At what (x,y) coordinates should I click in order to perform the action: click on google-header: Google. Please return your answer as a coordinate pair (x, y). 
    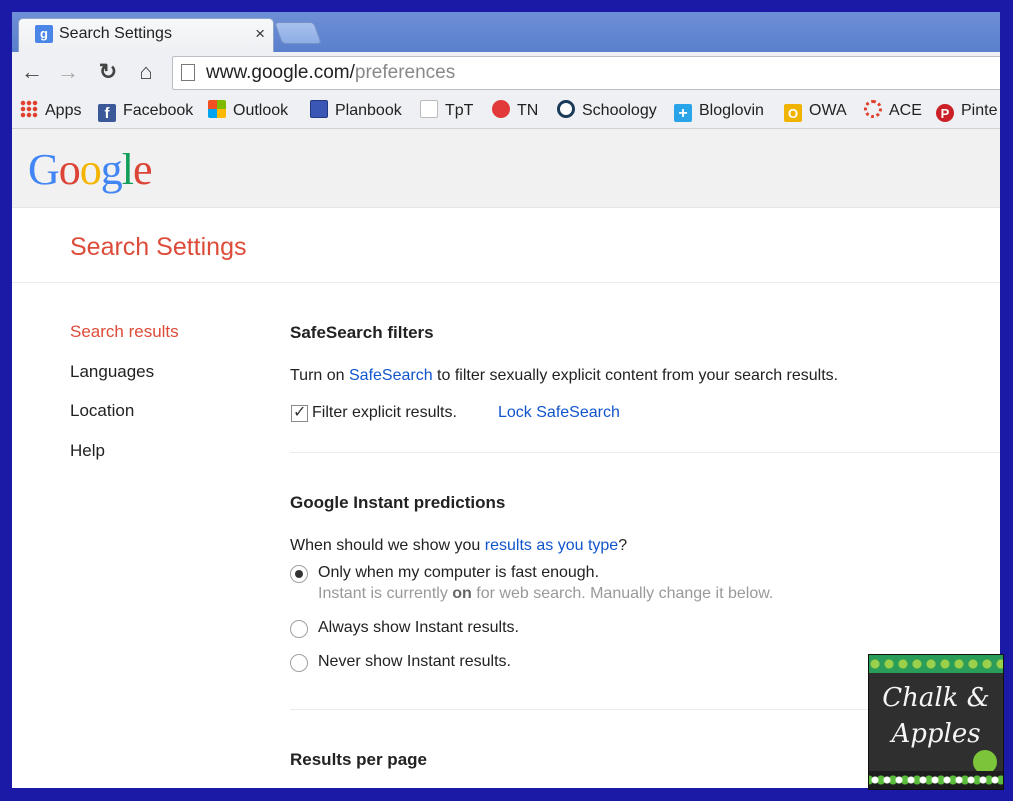
    Looking at the image, I should click on (506, 168).